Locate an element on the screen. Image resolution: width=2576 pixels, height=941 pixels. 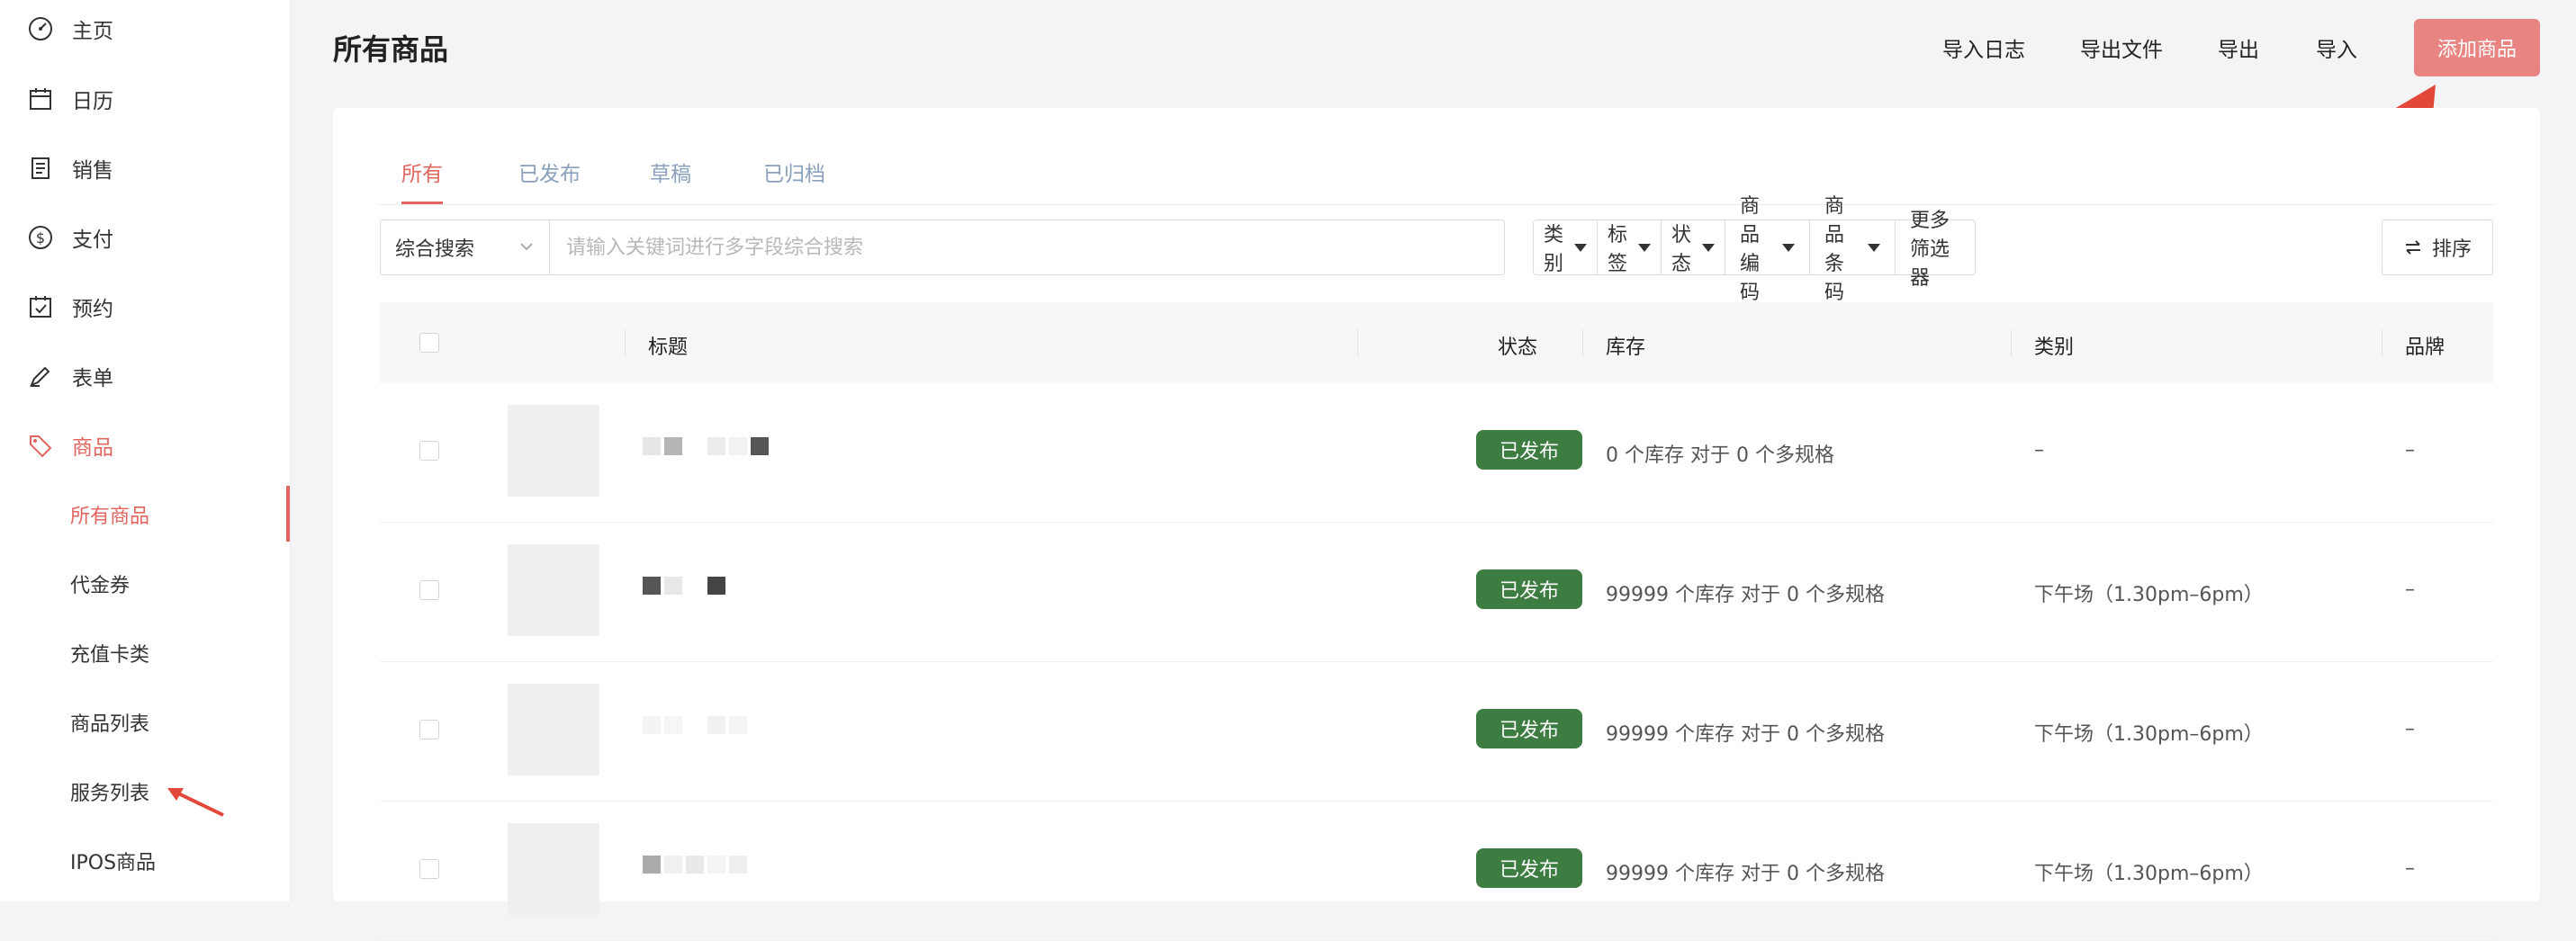
add-product-button: 添加商品 is located at coordinates (2477, 47).